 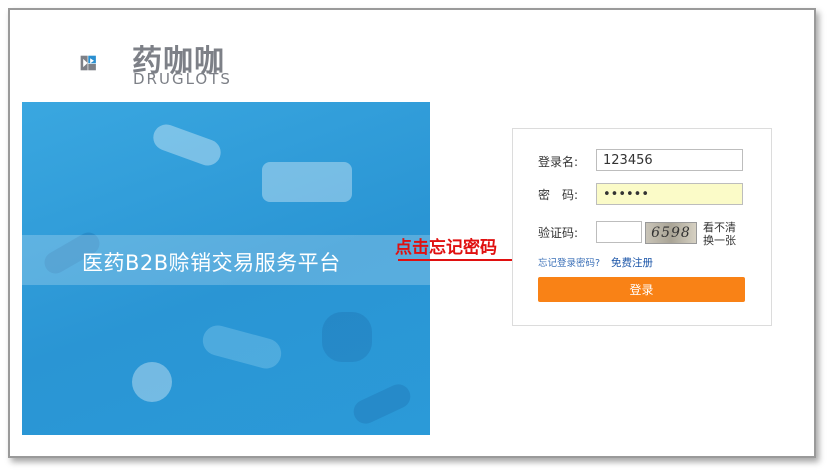 I want to click on annotation-label: 点击忘记密码, so click(x=446, y=248).